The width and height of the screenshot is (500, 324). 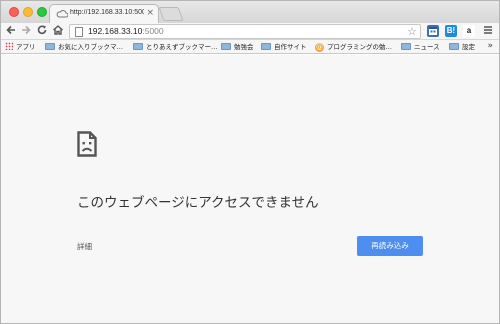 I want to click on home-icon, so click(x=58, y=31).